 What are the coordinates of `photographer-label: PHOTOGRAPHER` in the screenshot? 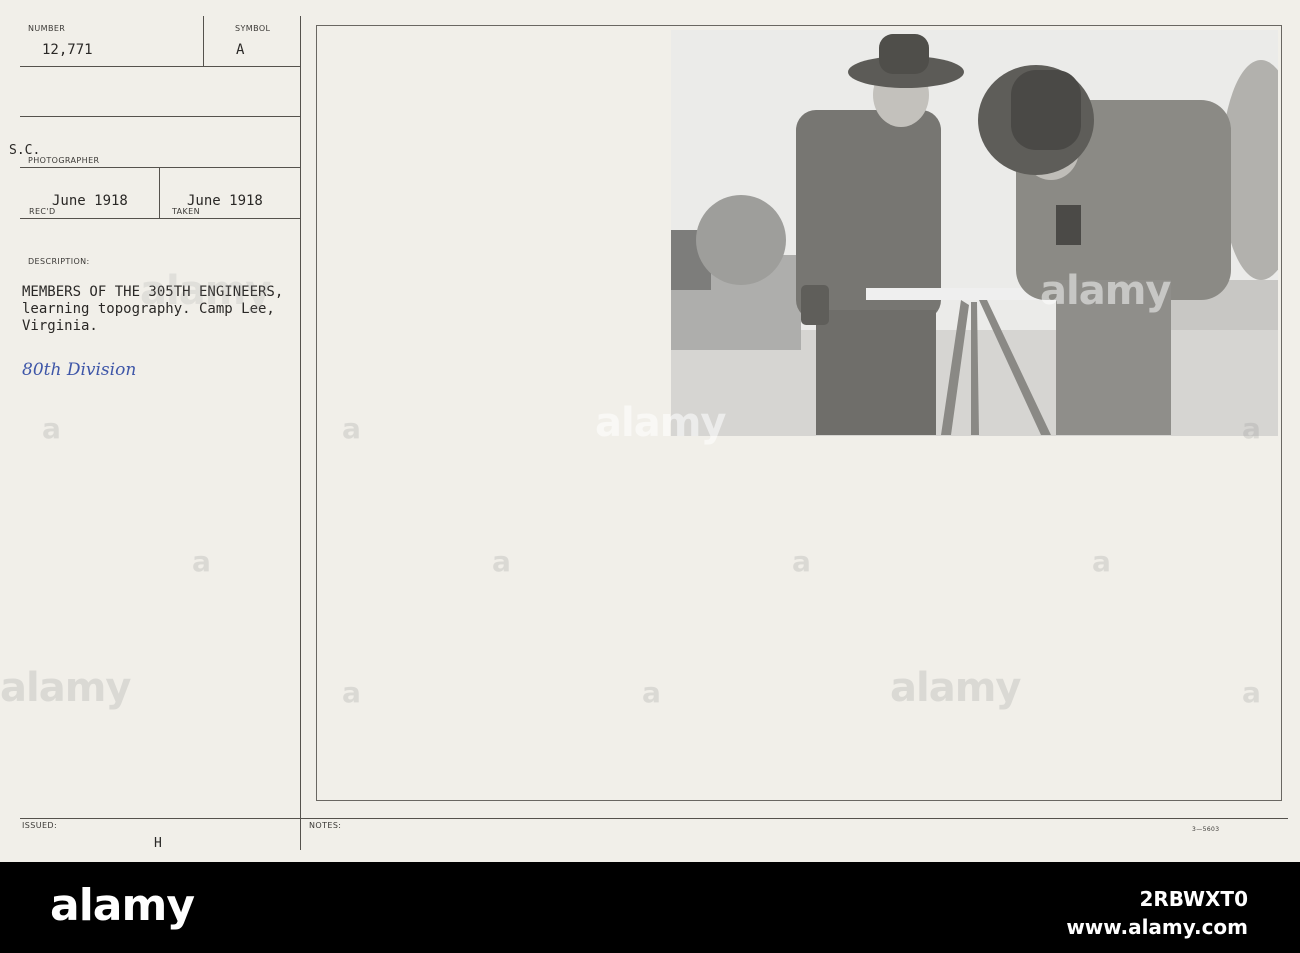 It's located at (64, 160).